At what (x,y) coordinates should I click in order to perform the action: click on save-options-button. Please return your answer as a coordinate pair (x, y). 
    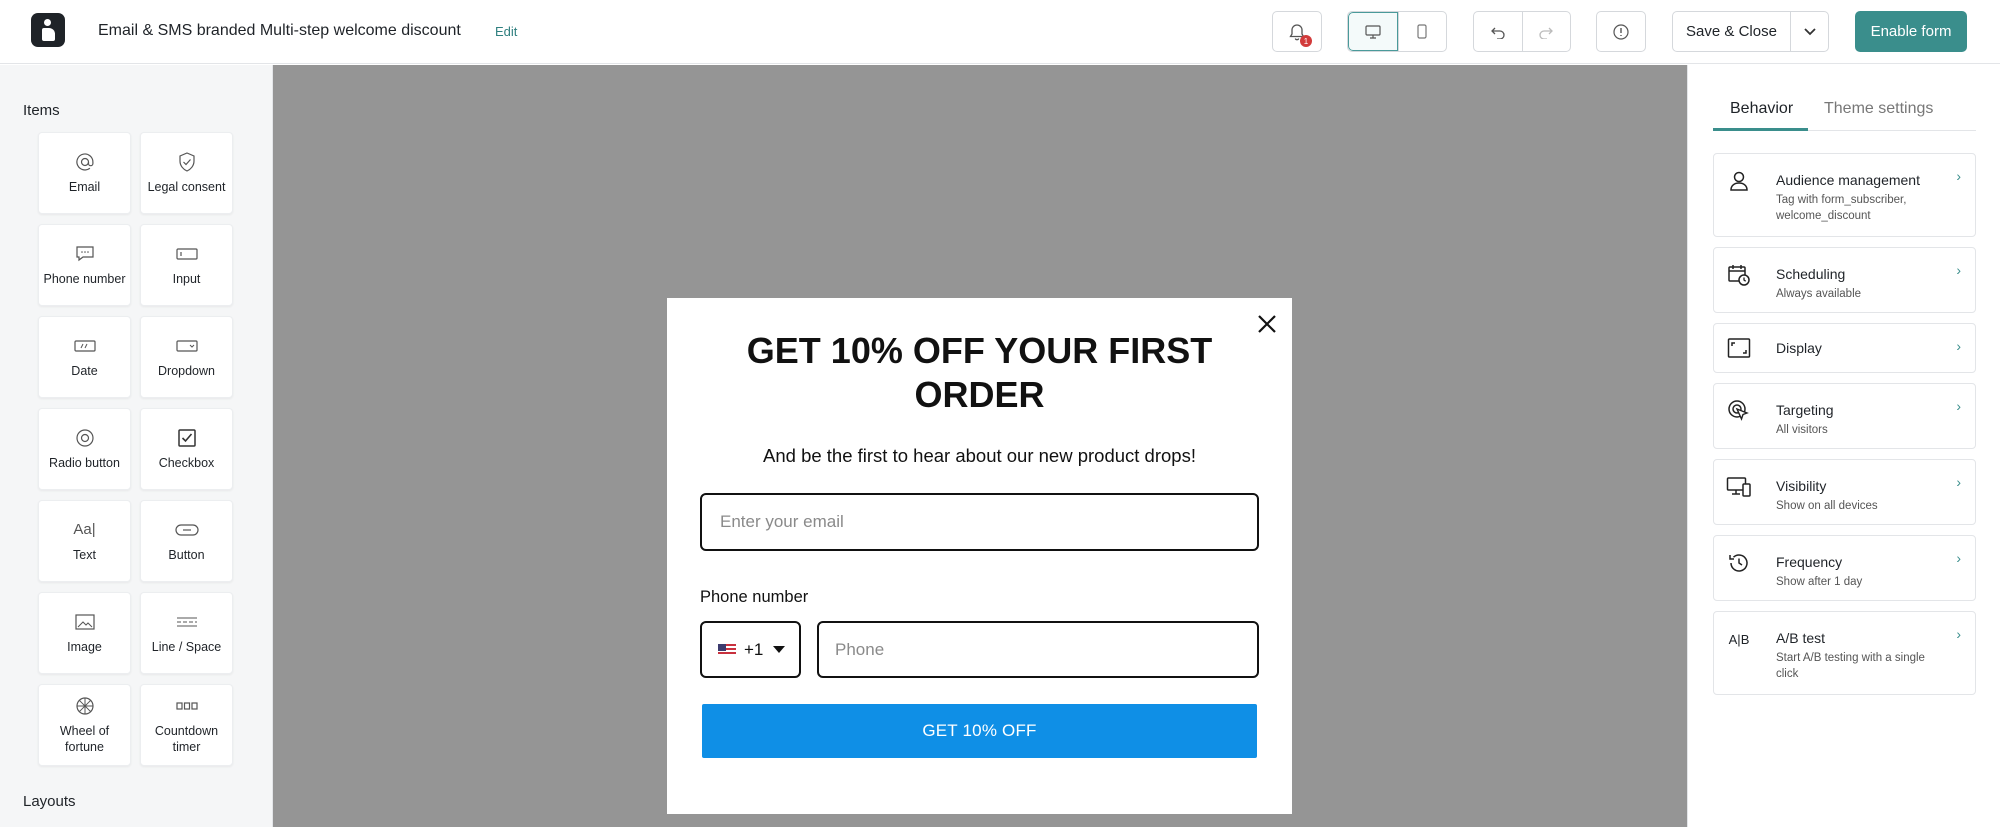
    Looking at the image, I should click on (1809, 31).